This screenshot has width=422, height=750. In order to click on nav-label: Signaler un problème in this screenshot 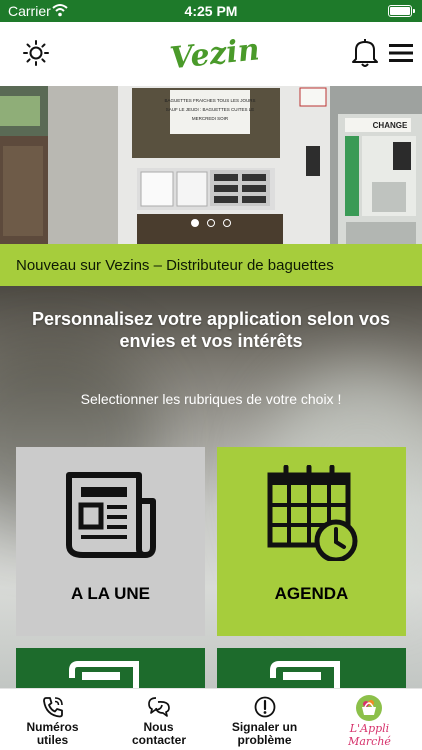, I will do `click(264, 733)`.